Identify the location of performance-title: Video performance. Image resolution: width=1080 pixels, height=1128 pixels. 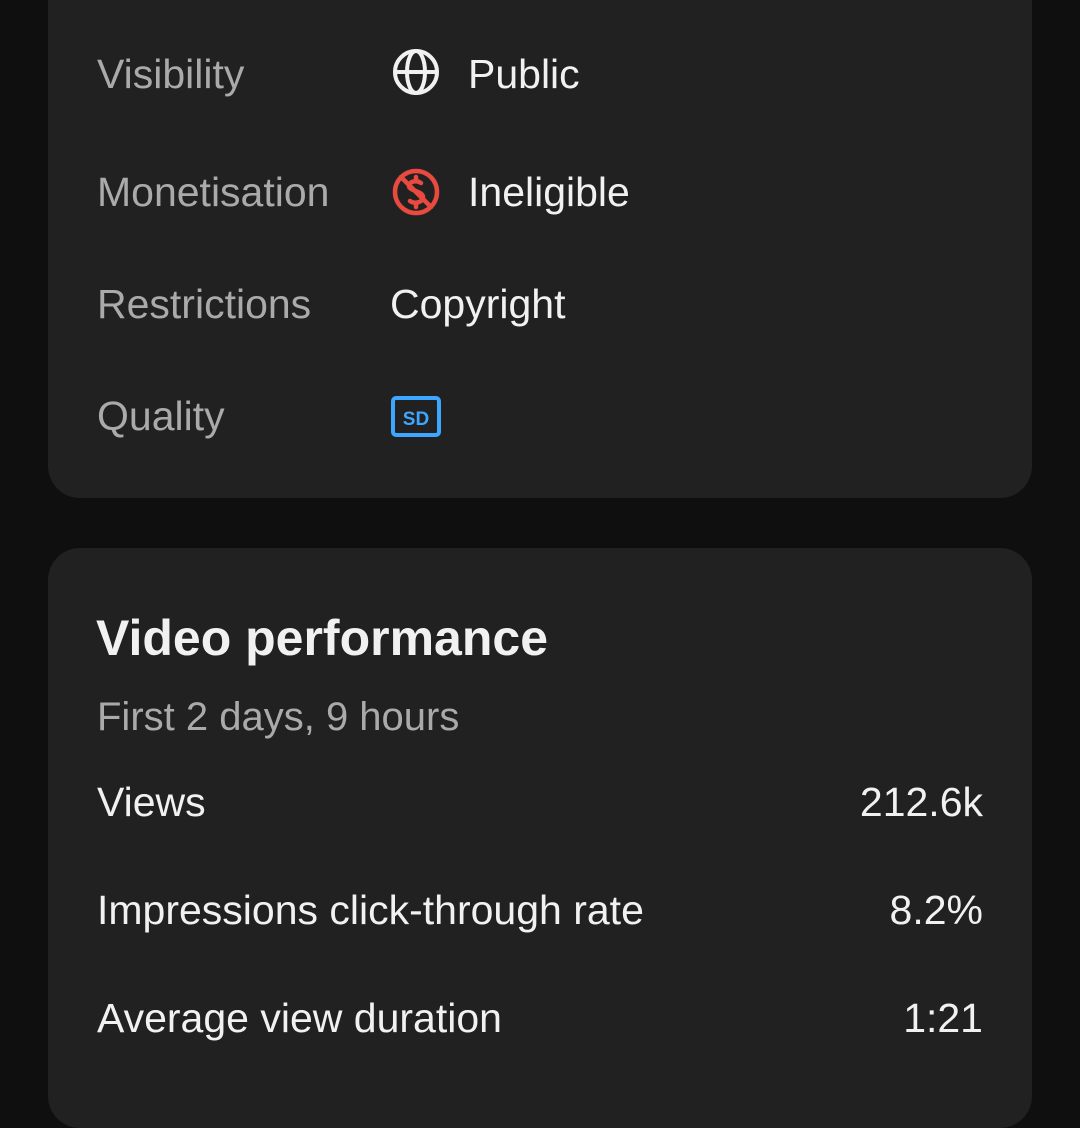
(322, 638).